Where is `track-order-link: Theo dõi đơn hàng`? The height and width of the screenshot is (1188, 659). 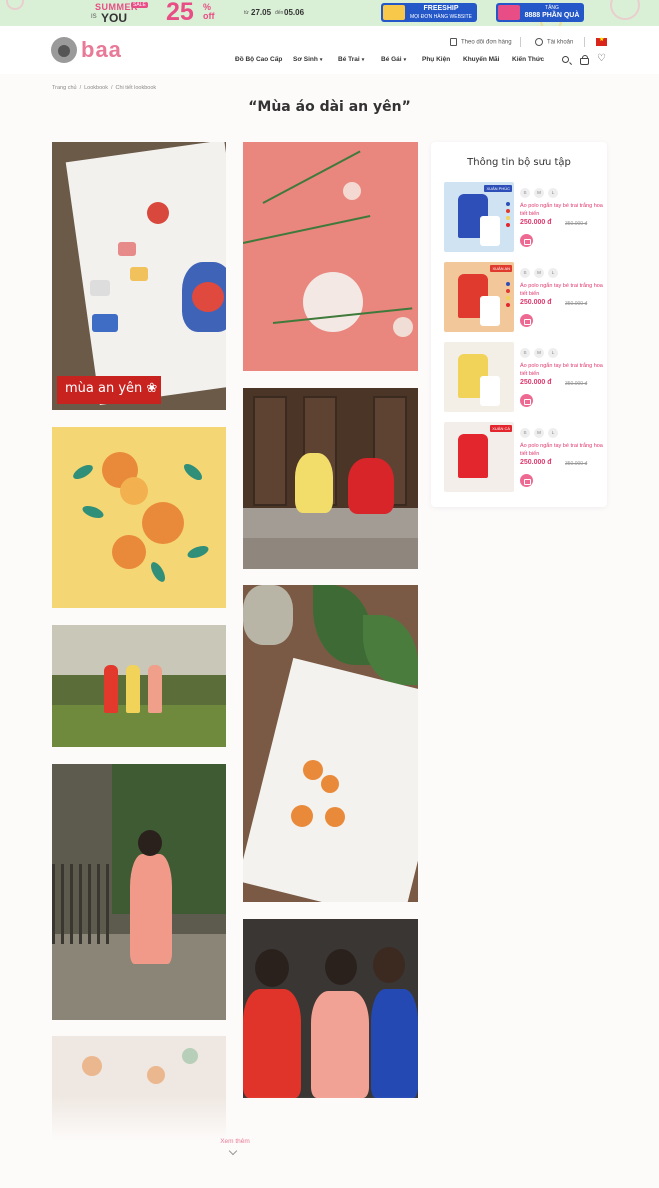
track-order-link: Theo dõi đơn hàng is located at coordinates (481, 42).